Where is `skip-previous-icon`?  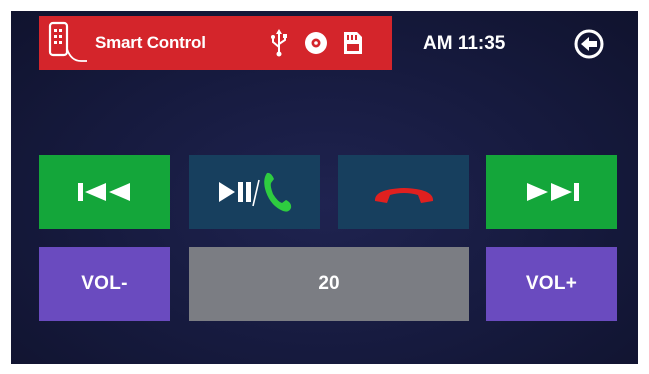
skip-previous-icon is located at coordinates (103, 192).